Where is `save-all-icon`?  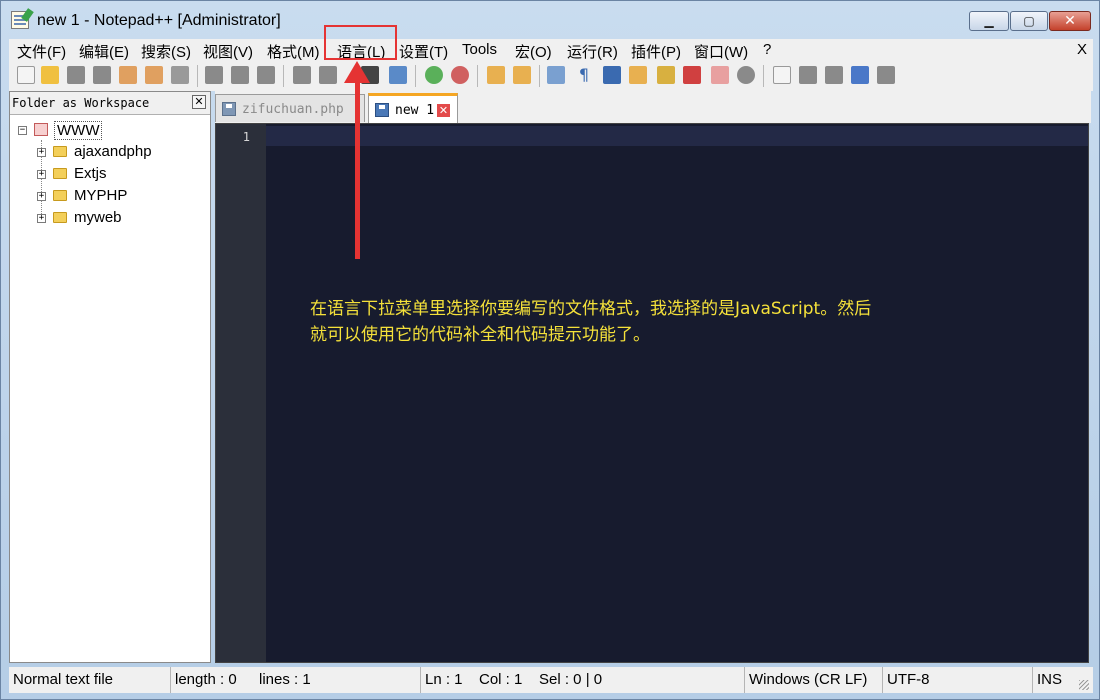 save-all-icon is located at coordinates (102, 75).